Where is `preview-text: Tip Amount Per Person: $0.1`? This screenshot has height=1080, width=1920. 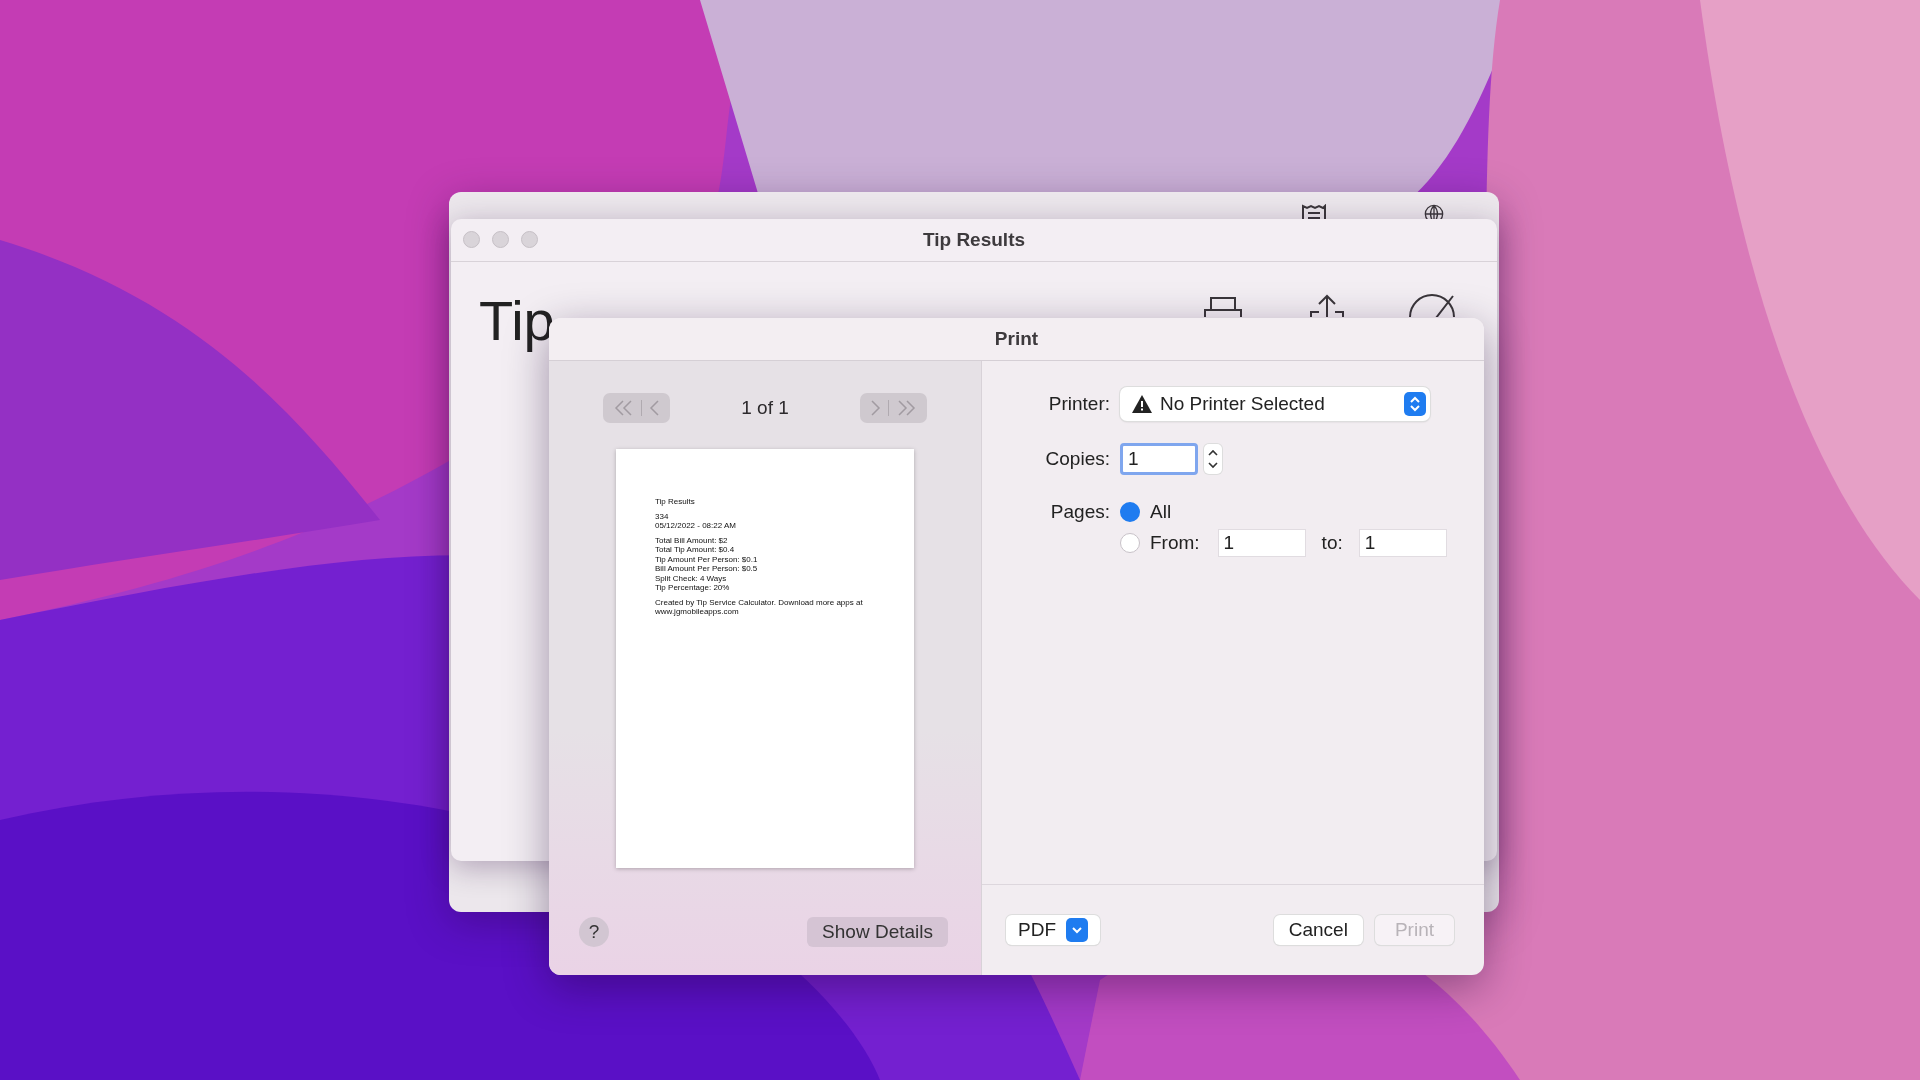 preview-text: Tip Amount Per Person: $0.1 is located at coordinates (707, 559).